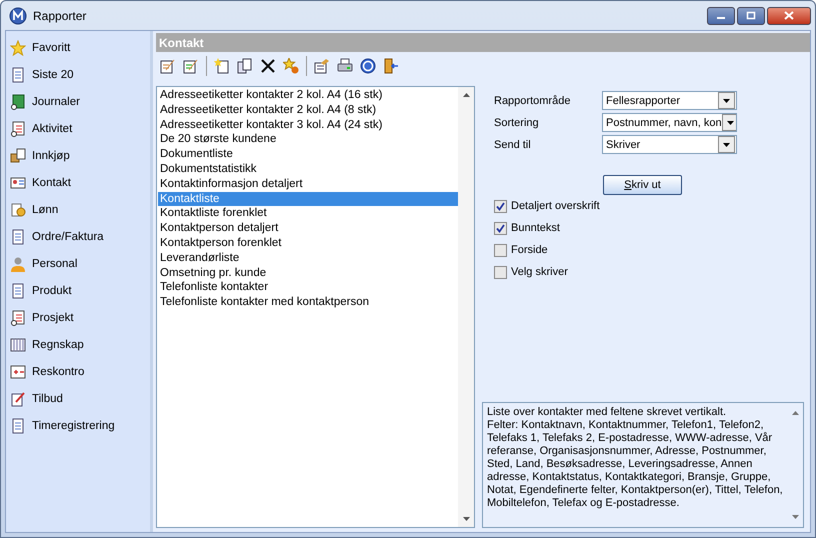 This screenshot has height=538, width=816. What do you see at coordinates (669, 100) in the screenshot?
I see `dropdown-field: Fellesrapporter` at bounding box center [669, 100].